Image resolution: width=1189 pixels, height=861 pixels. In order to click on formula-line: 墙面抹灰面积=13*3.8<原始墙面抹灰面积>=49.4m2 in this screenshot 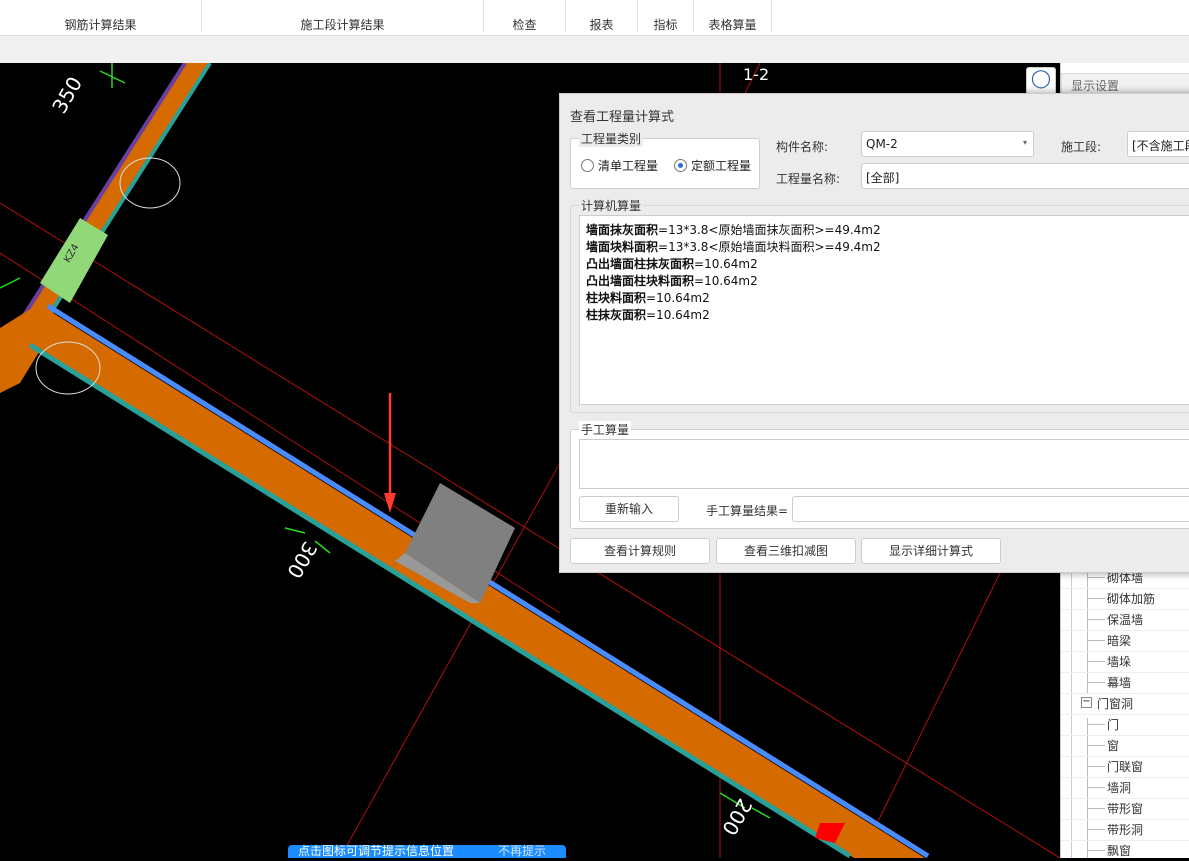, I will do `click(887, 230)`.